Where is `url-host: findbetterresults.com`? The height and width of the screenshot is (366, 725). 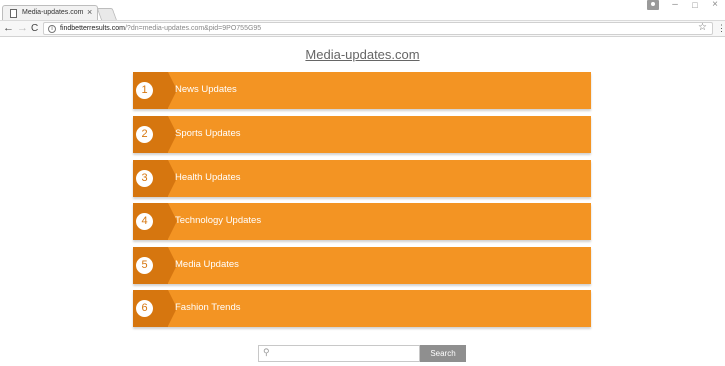 url-host: findbetterresults.com is located at coordinates (92, 28).